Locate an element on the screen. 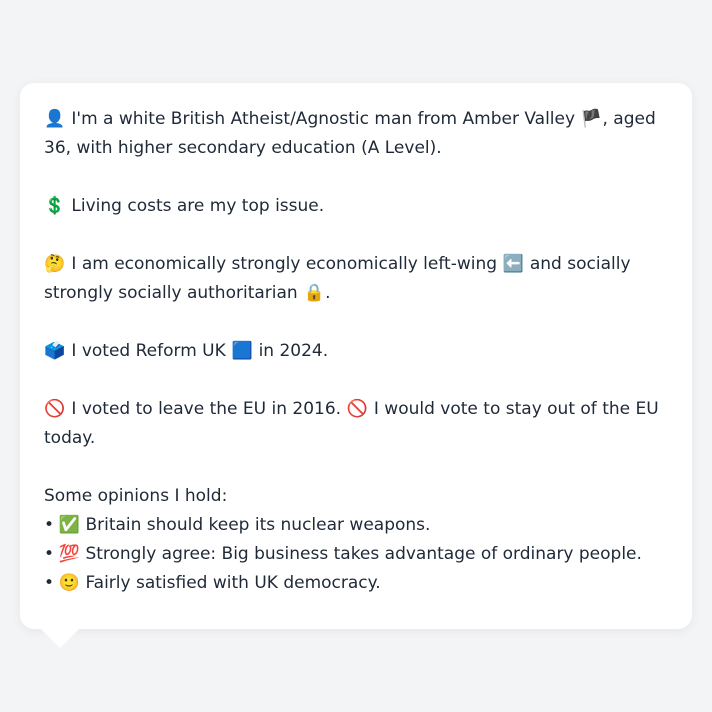 This screenshot has width=712, height=712. check-mark-icon: ✅ is located at coordinates (69, 525).